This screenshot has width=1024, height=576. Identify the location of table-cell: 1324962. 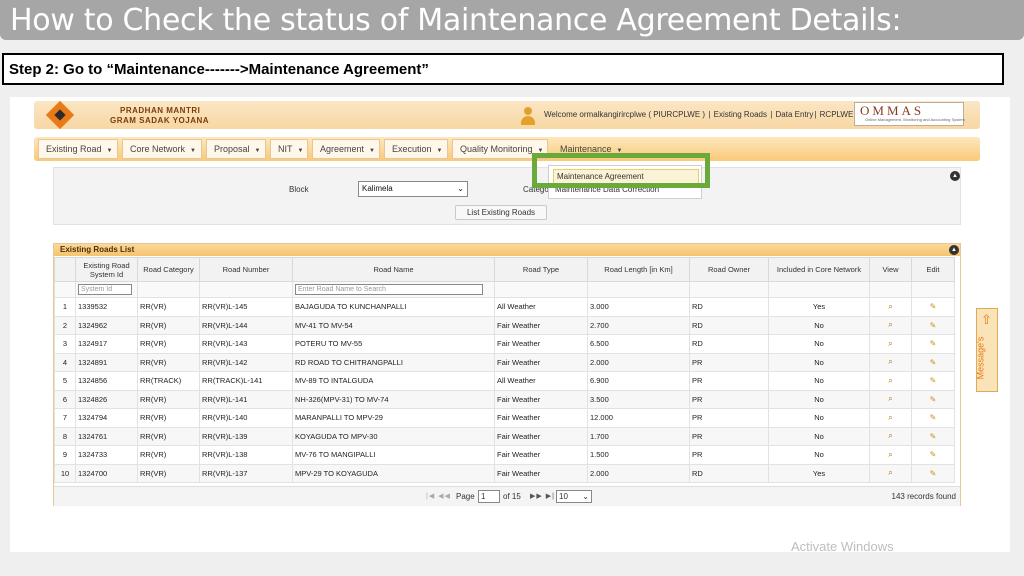
(106, 325).